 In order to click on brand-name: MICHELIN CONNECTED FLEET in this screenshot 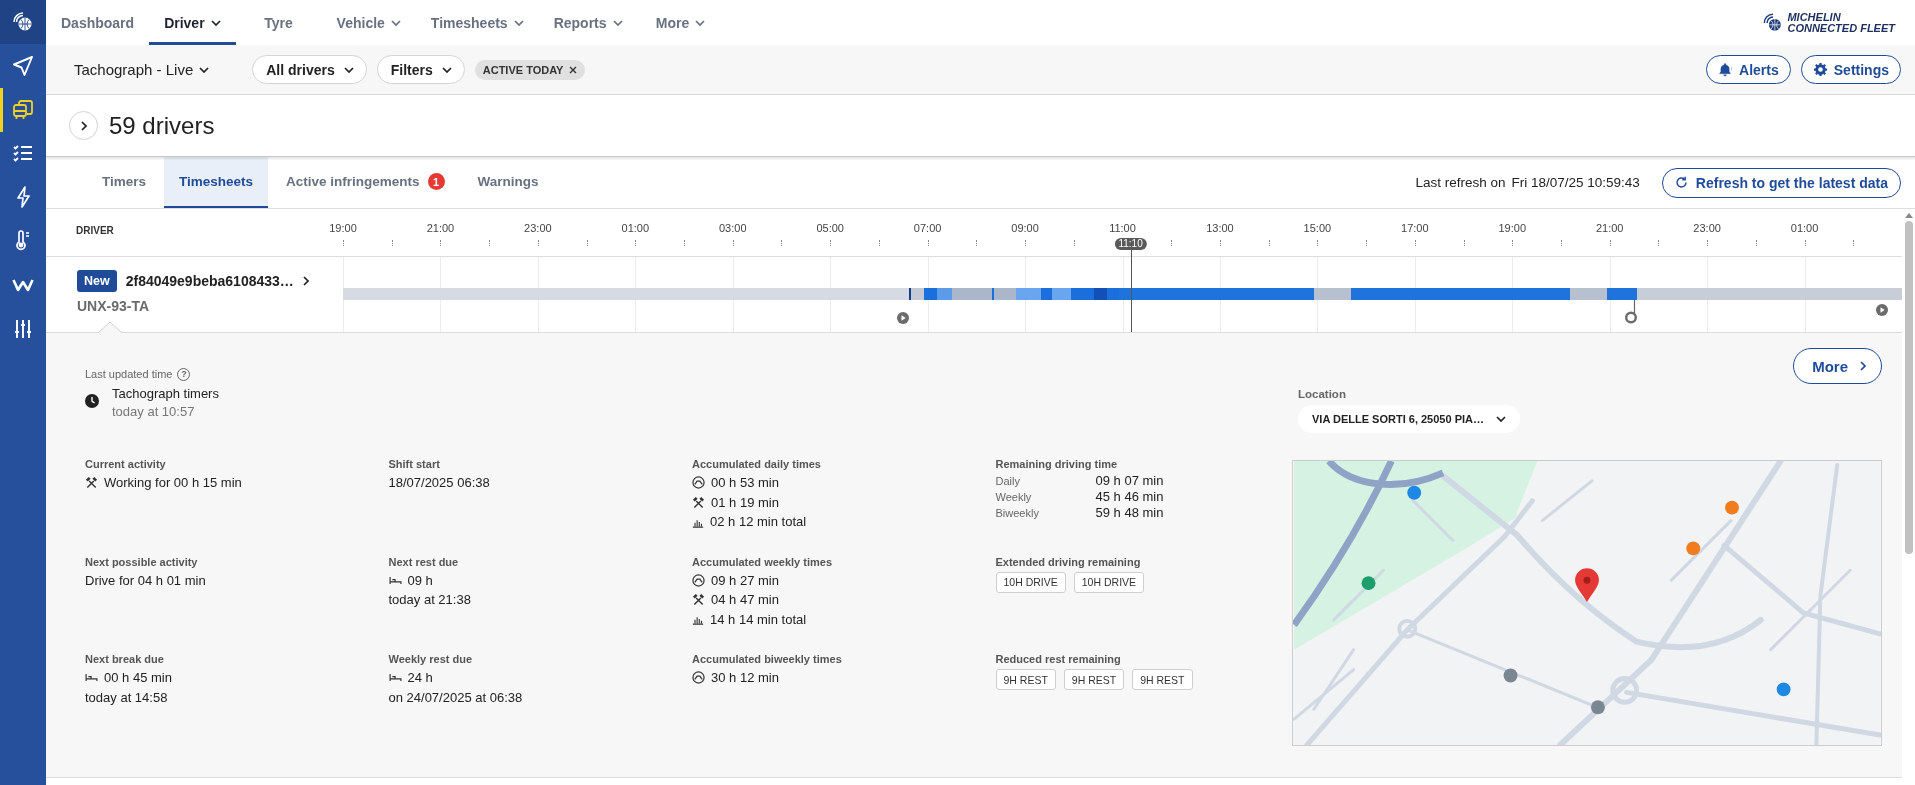, I will do `click(1841, 22)`.